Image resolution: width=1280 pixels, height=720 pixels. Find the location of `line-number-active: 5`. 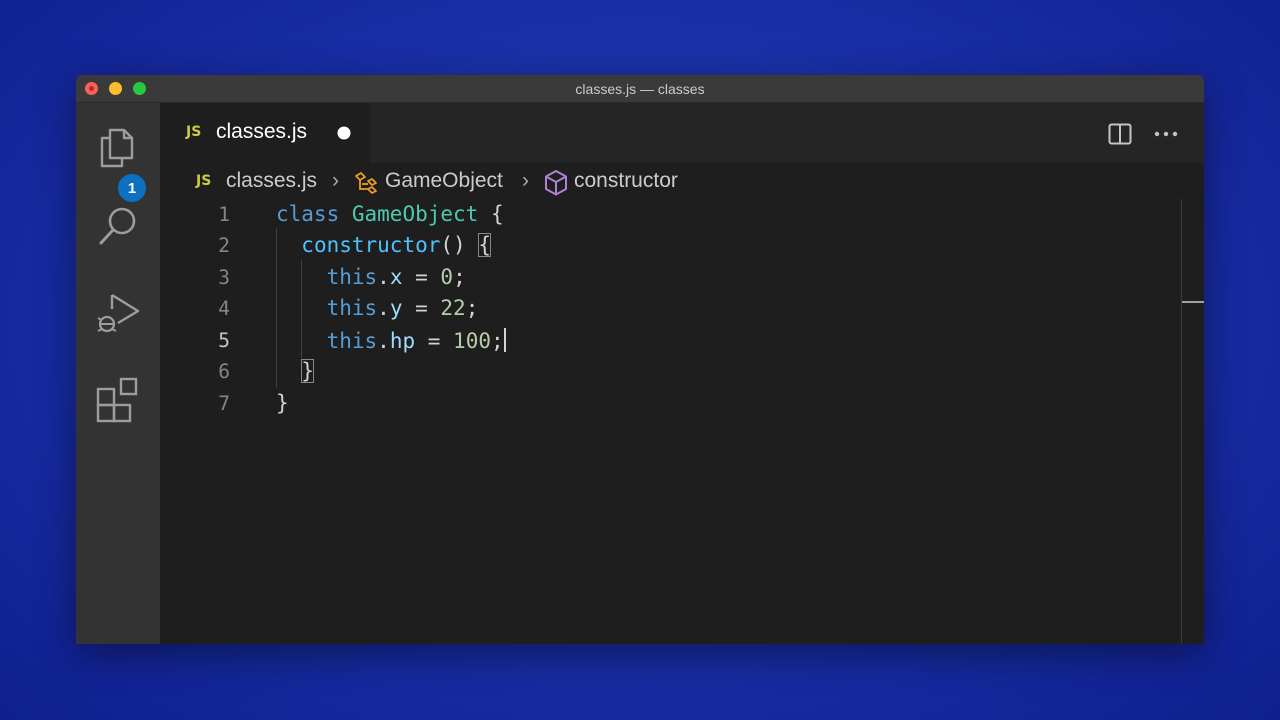

line-number-active: 5 is located at coordinates (224, 340).